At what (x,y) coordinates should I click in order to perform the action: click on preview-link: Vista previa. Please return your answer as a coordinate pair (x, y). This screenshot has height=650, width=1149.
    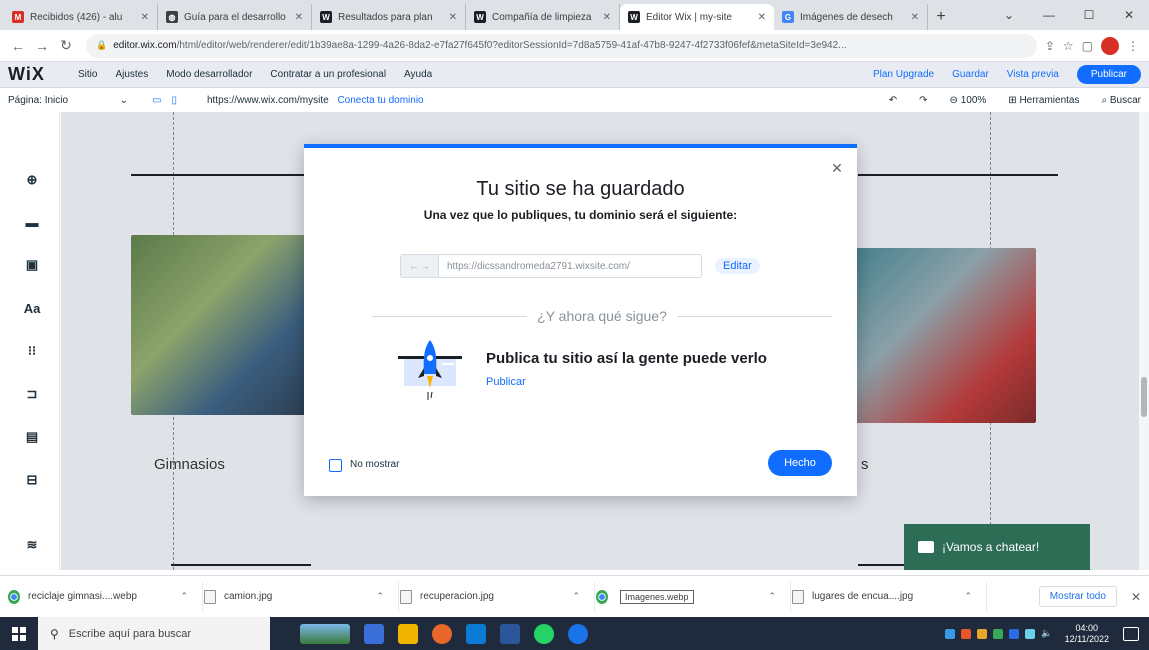
    Looking at the image, I should click on (1033, 74).